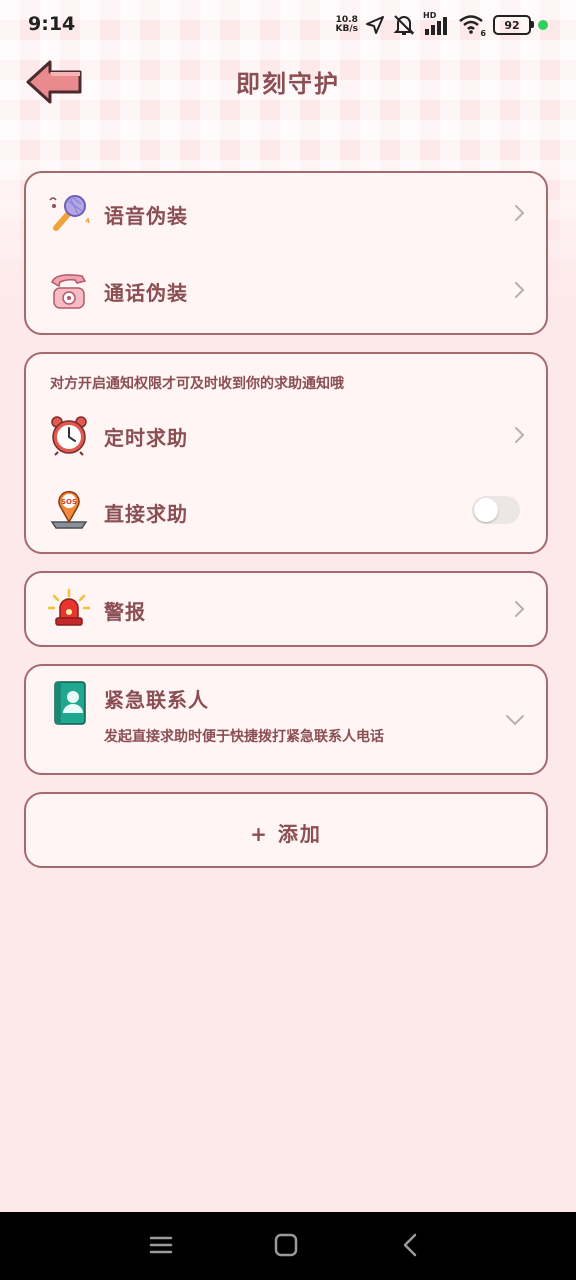 The image size is (576, 1280). Describe the element at coordinates (69, 213) in the screenshot. I see `microphone-icon` at that location.